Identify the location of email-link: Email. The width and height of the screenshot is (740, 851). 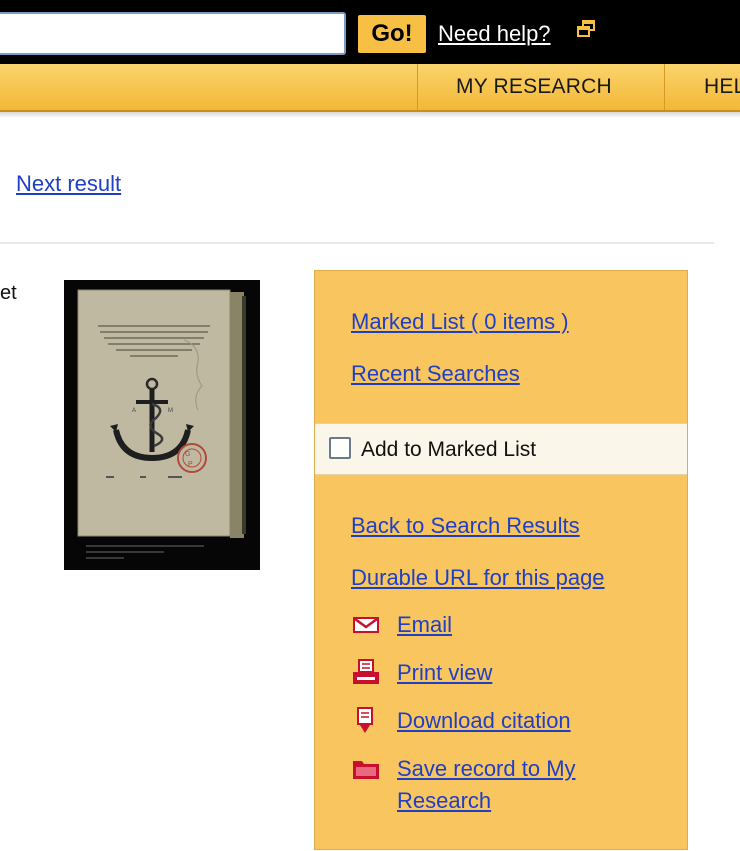
(424, 625).